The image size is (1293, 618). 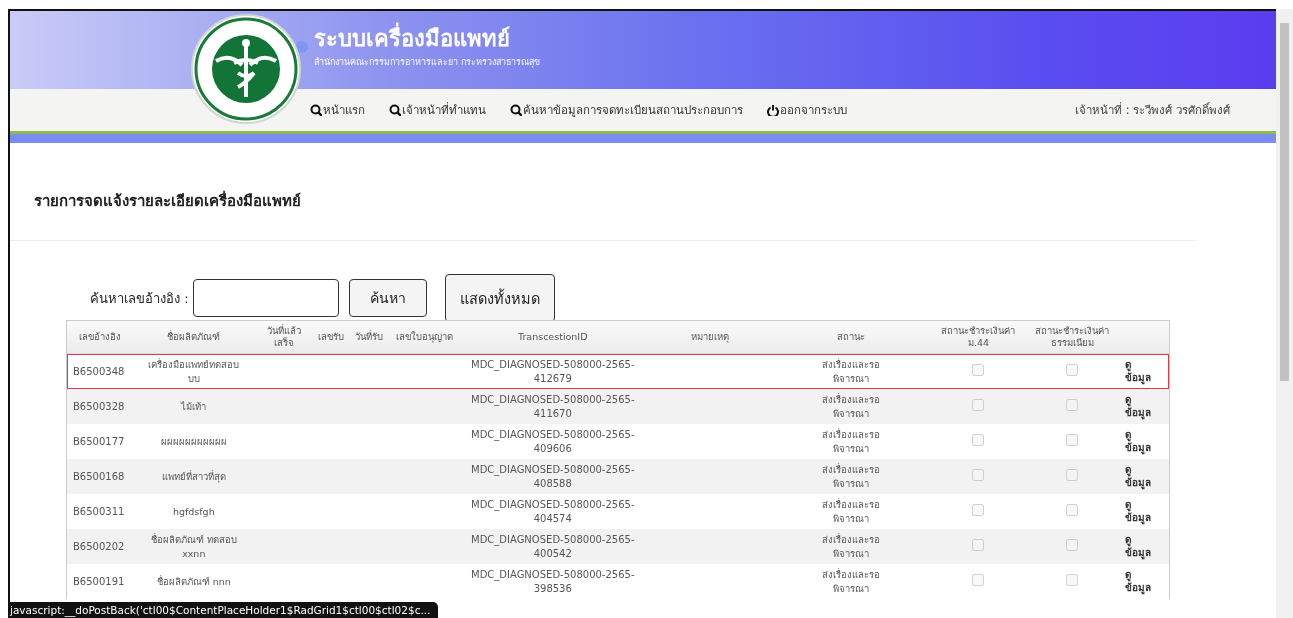 What do you see at coordinates (807, 110) in the screenshot?
I see `nav-link: ออกจากระบบ` at bounding box center [807, 110].